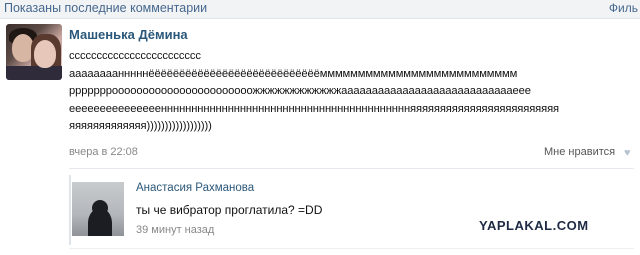 Image resolution: width=640 pixels, height=255 pixels. I want to click on commenter-avatar, so click(34, 52).